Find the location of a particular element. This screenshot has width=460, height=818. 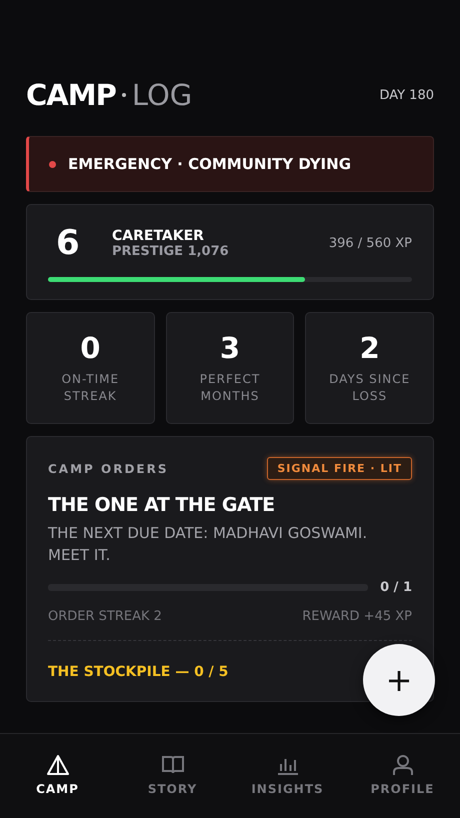

user-icon is located at coordinates (402, 765).